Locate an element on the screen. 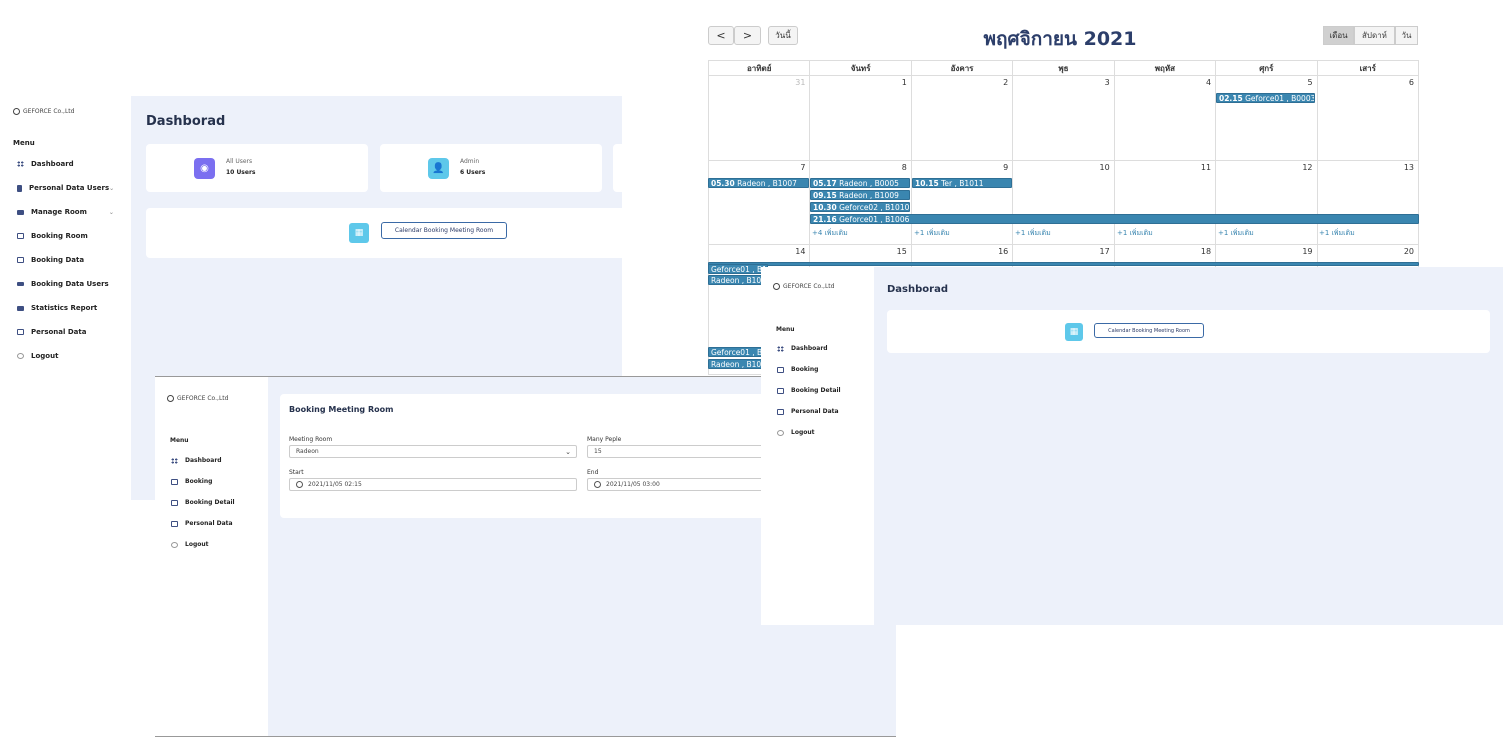  event-text: Geforce01 , B is located at coordinates (737, 352).